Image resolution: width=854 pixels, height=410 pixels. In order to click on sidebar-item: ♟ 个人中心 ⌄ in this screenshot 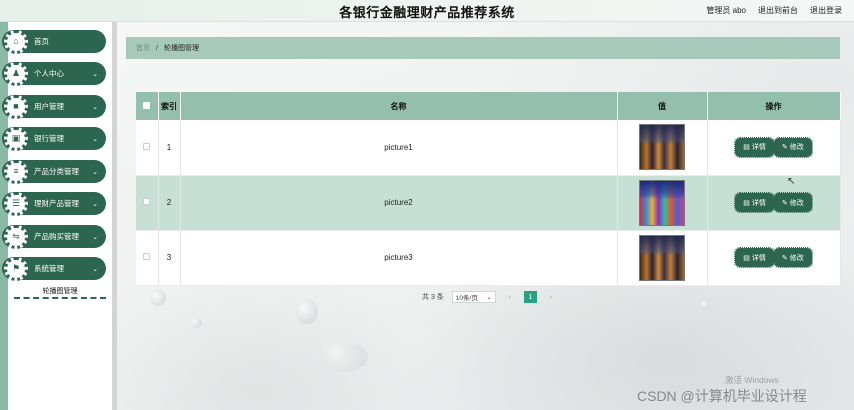, I will do `click(54, 73)`.